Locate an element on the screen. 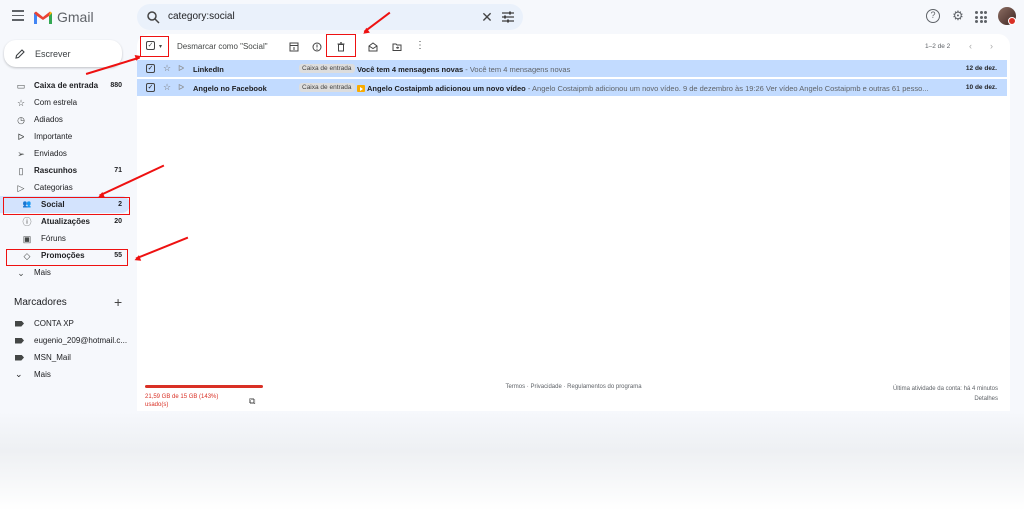 The width and height of the screenshot is (1024, 511). deselect-category-button: Desmarcar como "Social" is located at coordinates (222, 47).